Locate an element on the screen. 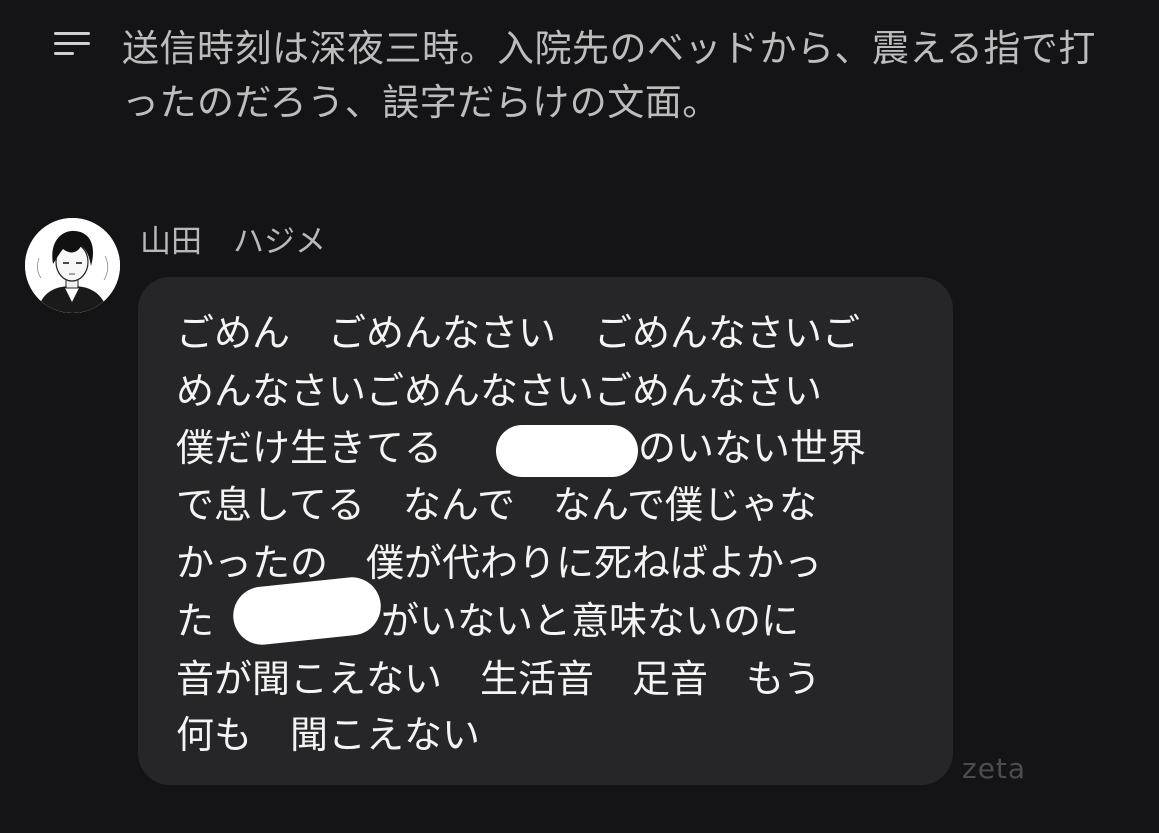 The width and height of the screenshot is (1159, 833). watermark-text: zeta is located at coordinates (994, 768).